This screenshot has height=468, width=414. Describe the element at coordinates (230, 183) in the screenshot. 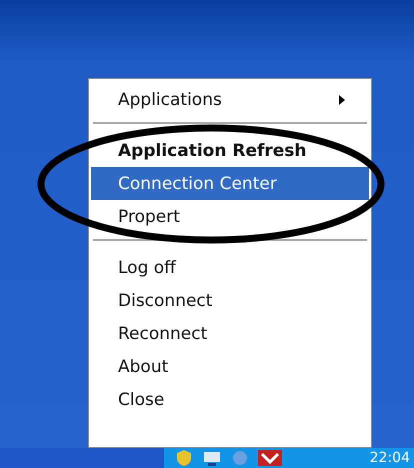

I see `menu-item: Connection Center` at that location.